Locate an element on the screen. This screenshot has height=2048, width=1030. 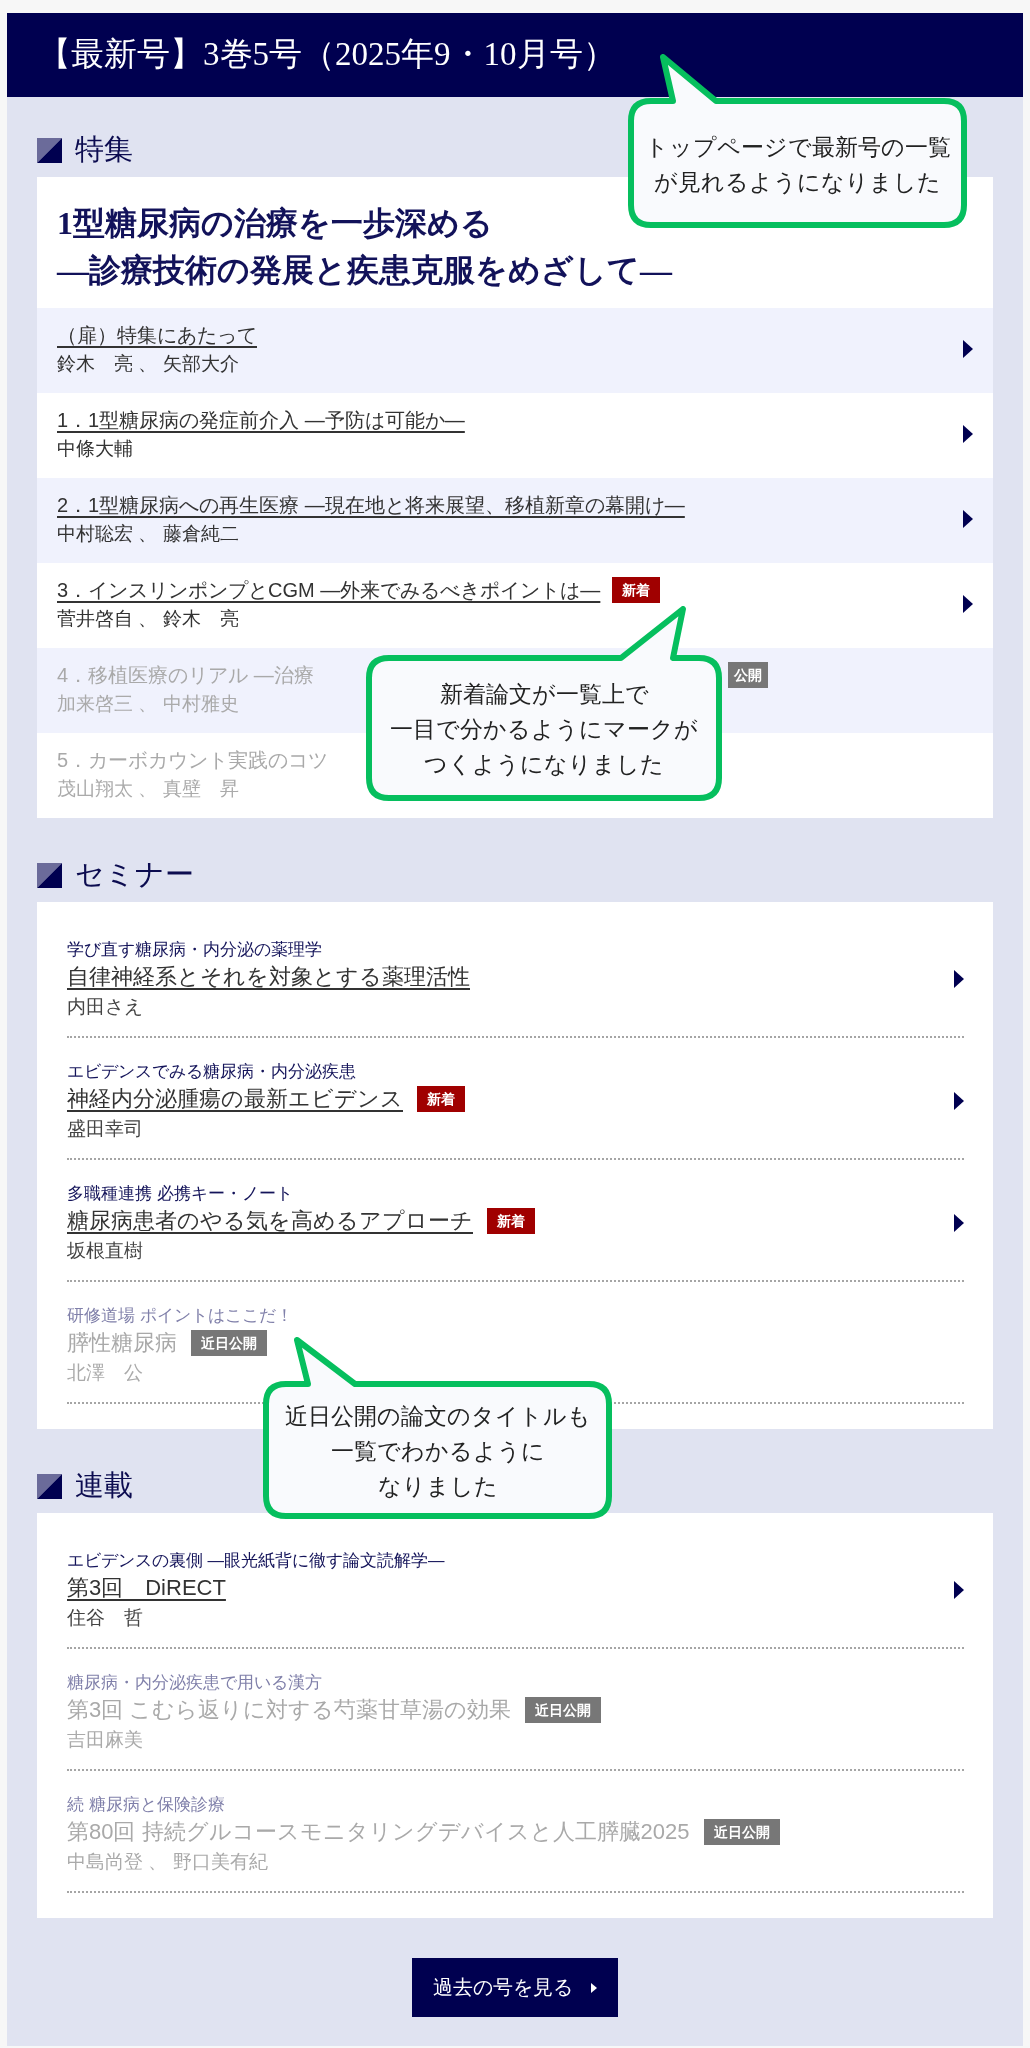
section-heading: 特集 is located at coordinates (104, 149).